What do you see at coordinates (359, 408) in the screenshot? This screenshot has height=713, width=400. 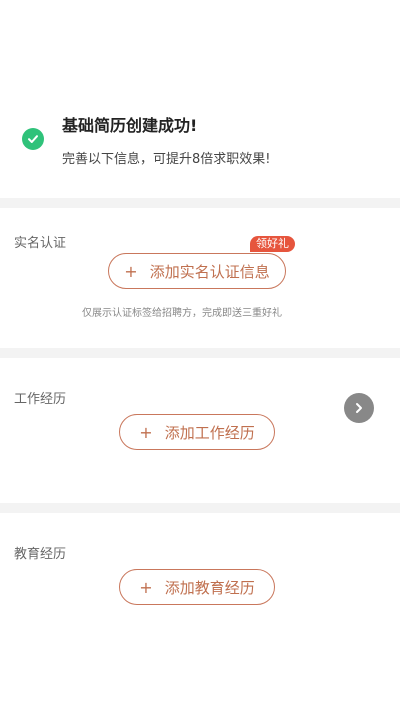 I see `chevron-right-icon` at bounding box center [359, 408].